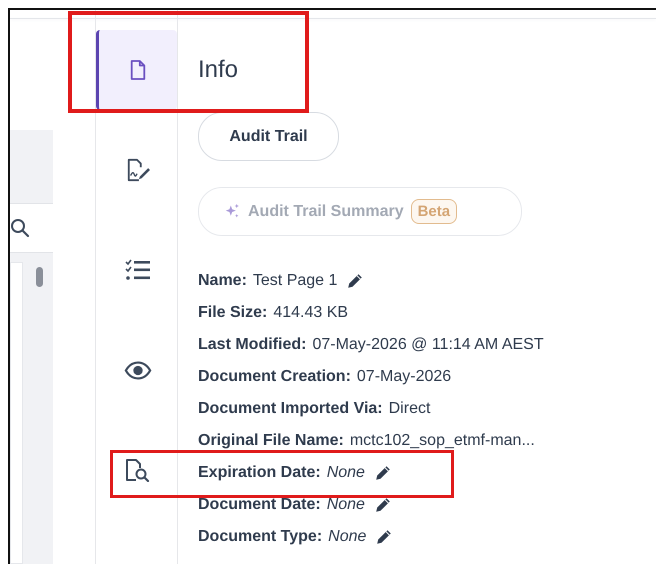  What do you see at coordinates (233, 313) in the screenshot?
I see `field-label: File Size:` at bounding box center [233, 313].